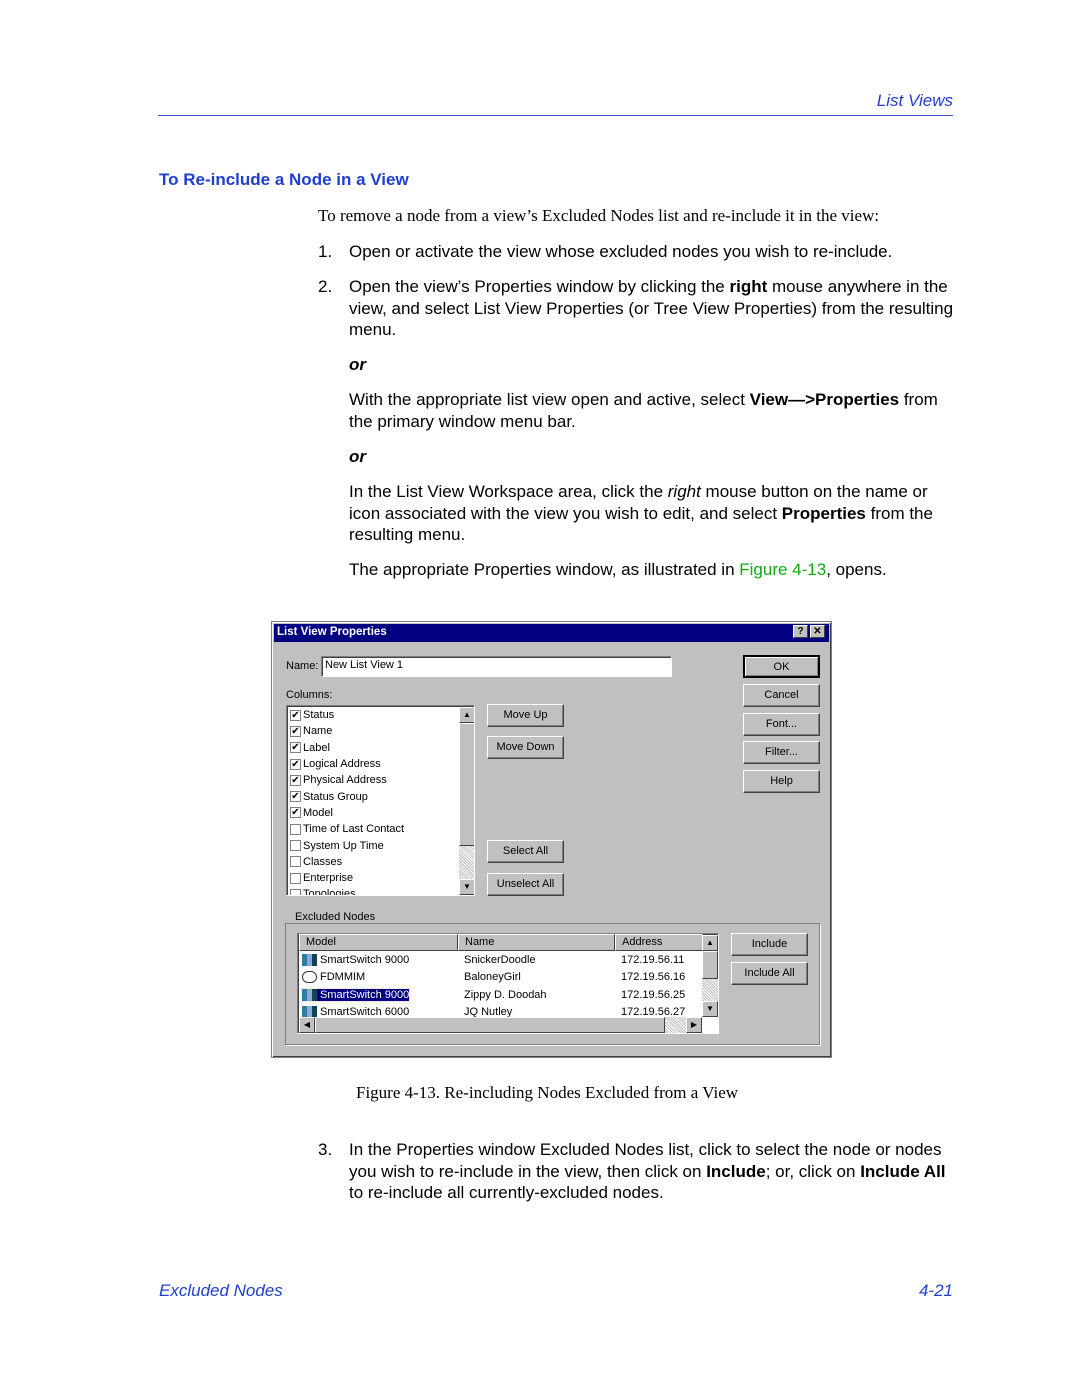 This screenshot has width=1080, height=1397. Describe the element at coordinates (659, 942) in the screenshot. I see `column-header-address: Address` at that location.